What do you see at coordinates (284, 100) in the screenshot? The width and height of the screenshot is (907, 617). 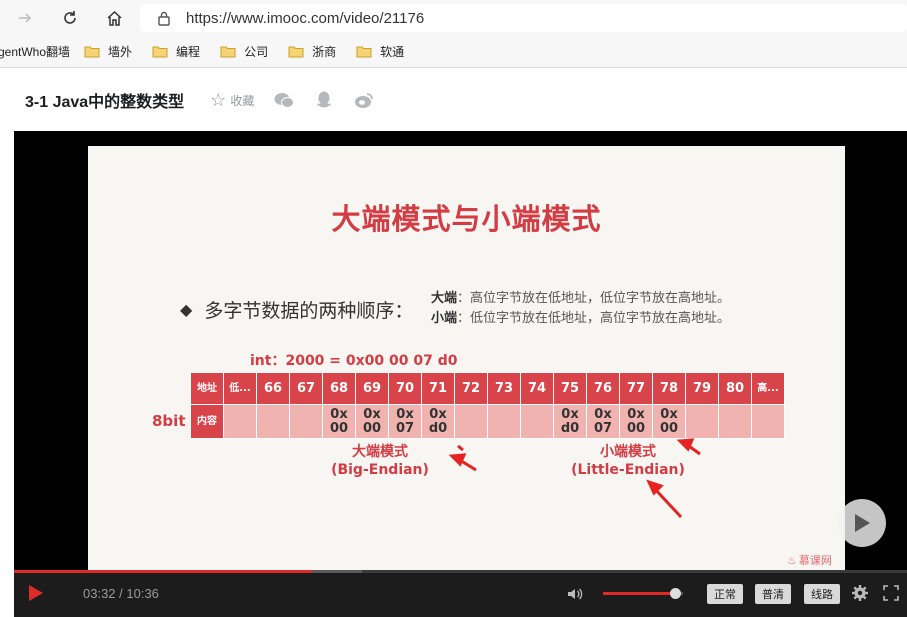 I see `wechat-icon` at bounding box center [284, 100].